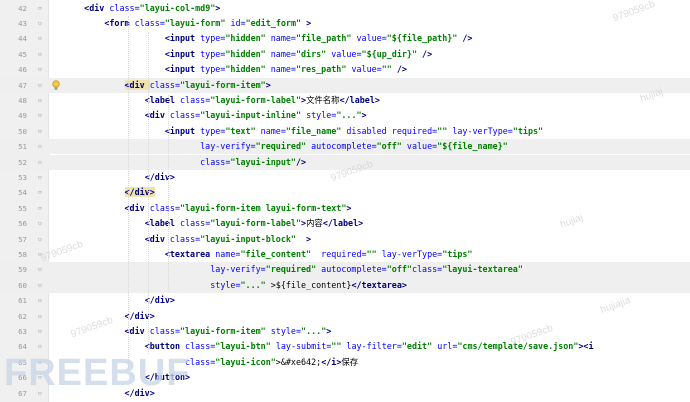 The width and height of the screenshot is (690, 402). I want to click on code-token: "layui-col-md9", so click(177, 7).